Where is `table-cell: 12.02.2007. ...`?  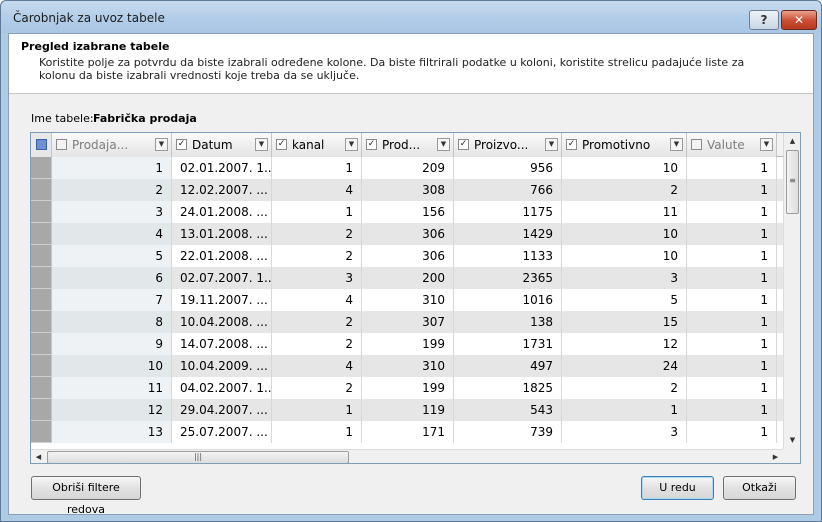
table-cell: 12.02.2007. ... is located at coordinates (222, 190).